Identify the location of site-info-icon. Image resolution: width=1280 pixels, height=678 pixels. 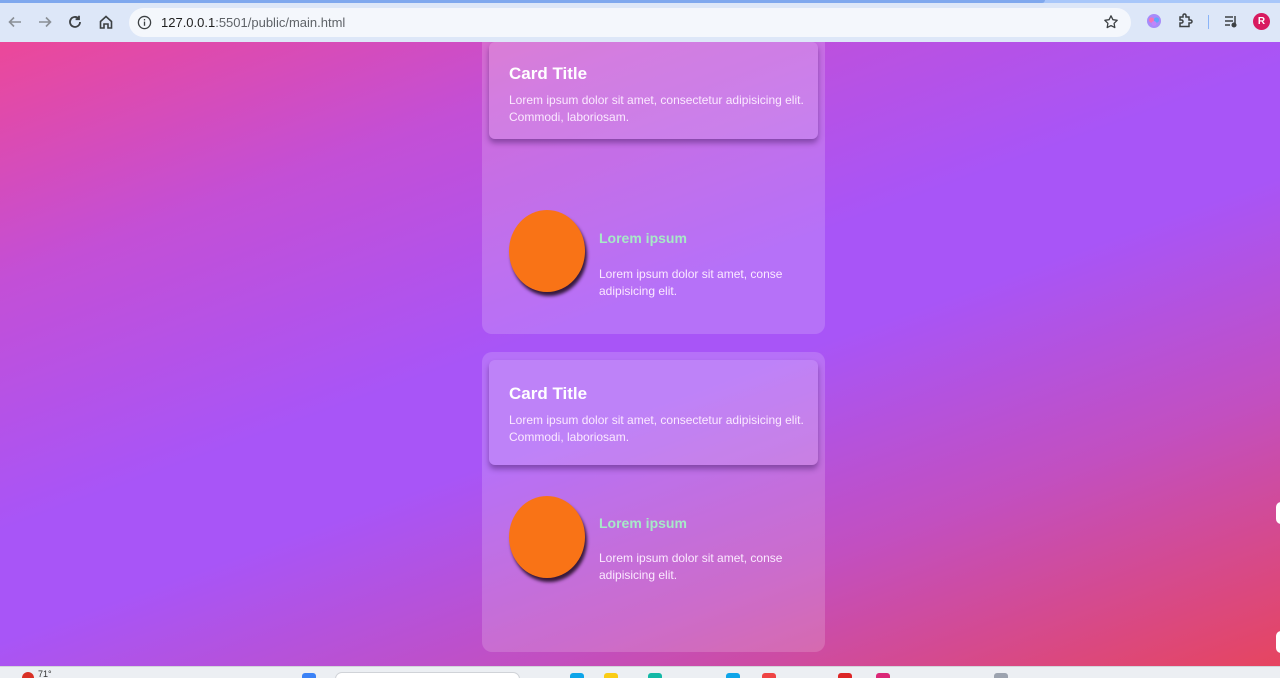
(144, 22).